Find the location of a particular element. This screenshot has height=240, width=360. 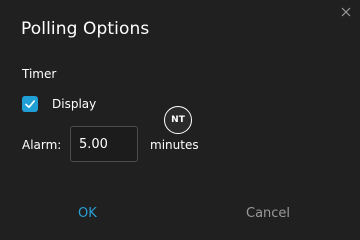

alarm-label: Alarm: is located at coordinates (42, 145).